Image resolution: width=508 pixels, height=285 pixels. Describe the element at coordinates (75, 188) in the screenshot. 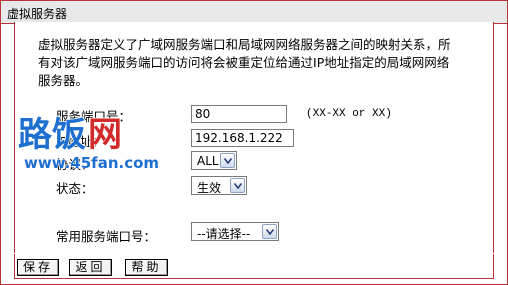

I see `status-label: 状态：` at that location.